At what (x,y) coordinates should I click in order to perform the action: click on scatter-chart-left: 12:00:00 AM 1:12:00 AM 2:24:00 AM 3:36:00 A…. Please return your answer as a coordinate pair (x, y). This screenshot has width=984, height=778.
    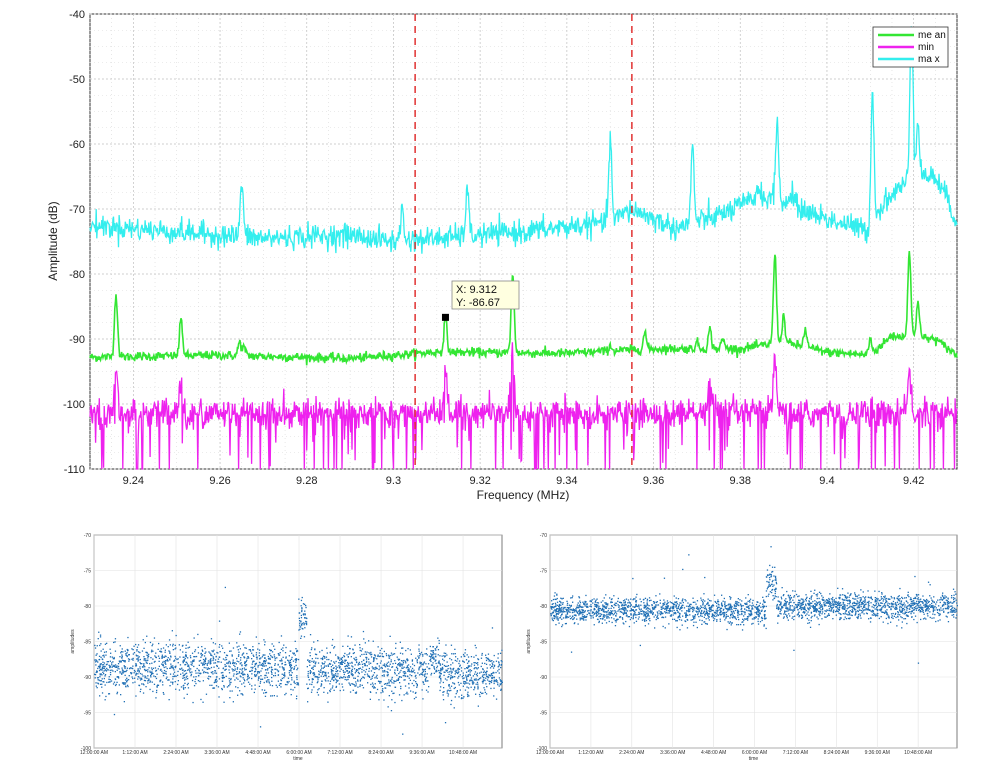
    Looking at the image, I should click on (286, 647).